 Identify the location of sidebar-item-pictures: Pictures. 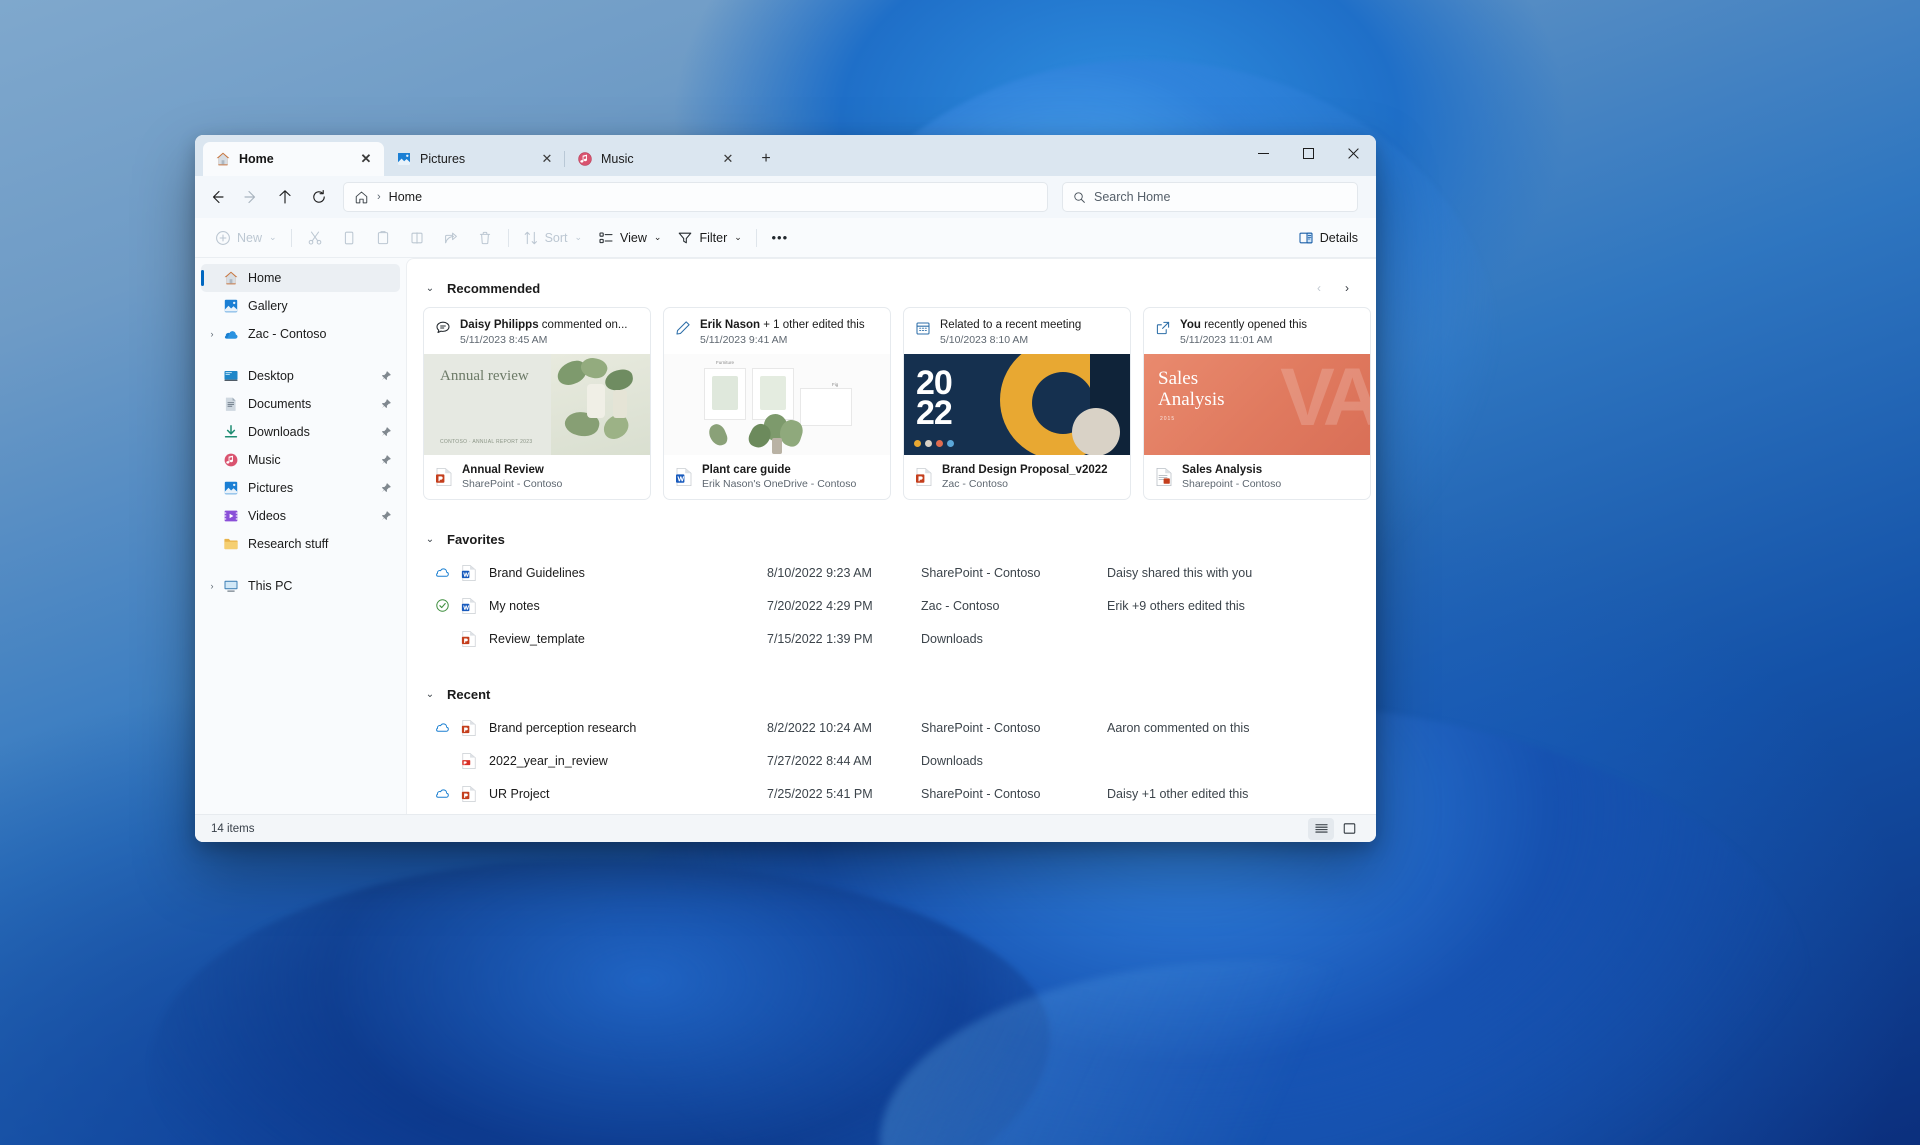
(300, 488).